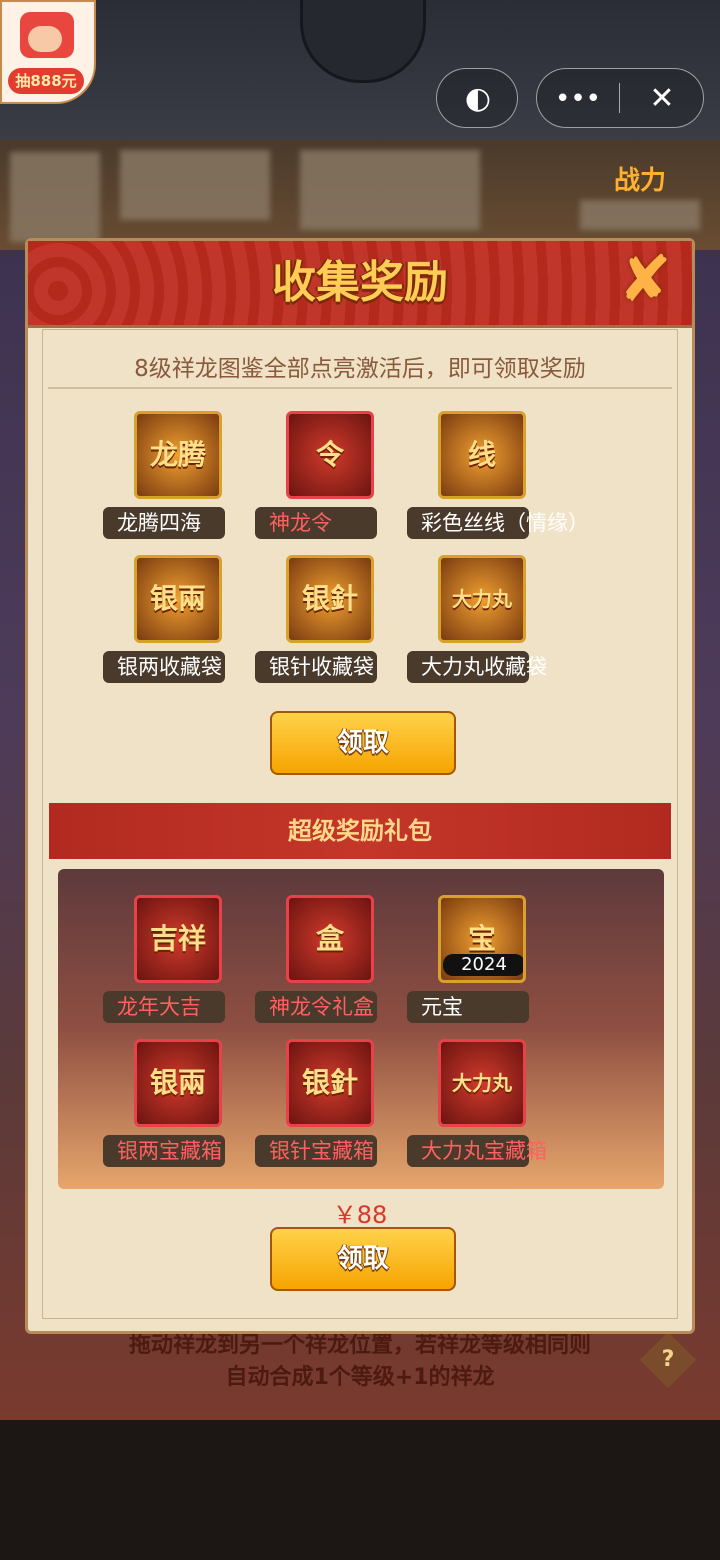  I want to click on reward-item: 大力丸大力丸宝藏箱, so click(482, 1107).